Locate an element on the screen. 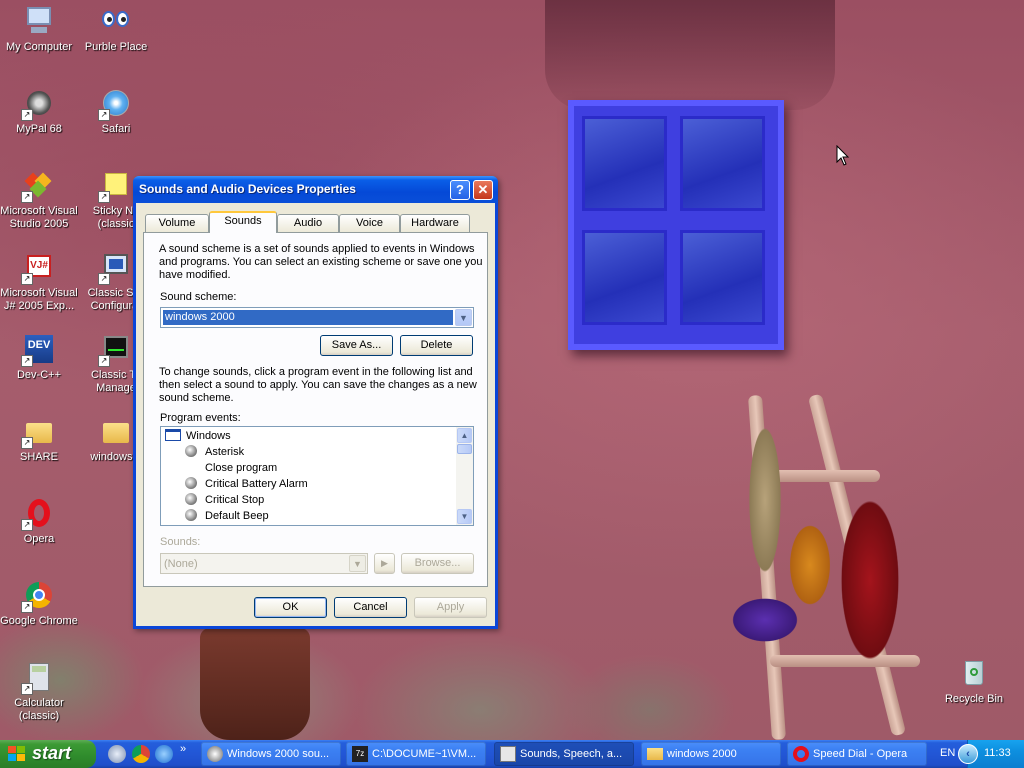  quicklaunch-chrome-icon is located at coordinates (141, 754).